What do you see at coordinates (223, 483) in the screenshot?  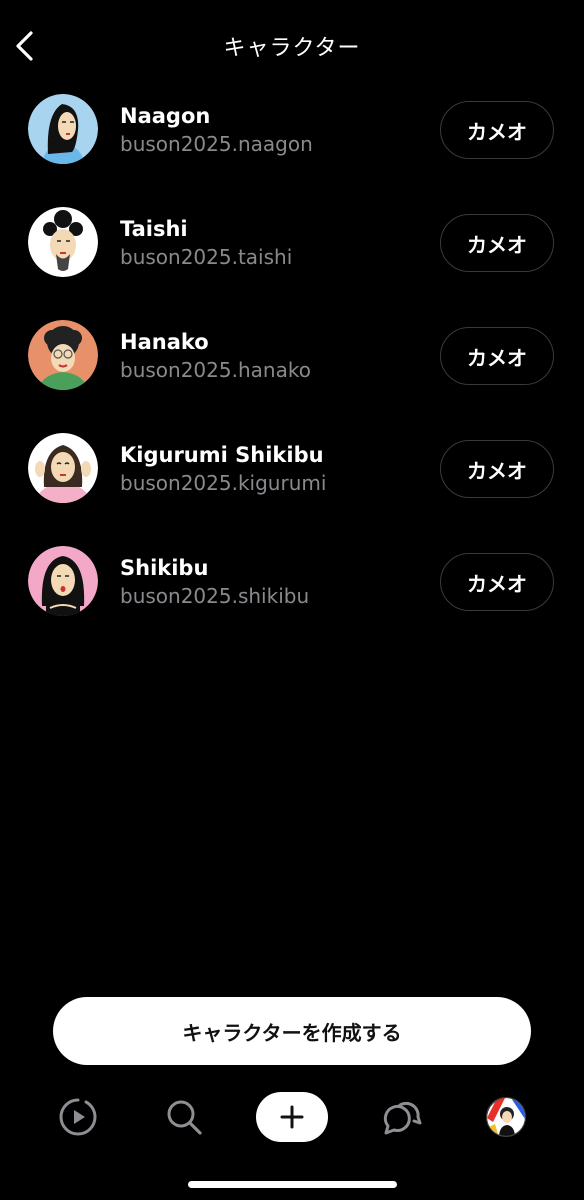 I see `character-handle: buson2025.kigurumi` at bounding box center [223, 483].